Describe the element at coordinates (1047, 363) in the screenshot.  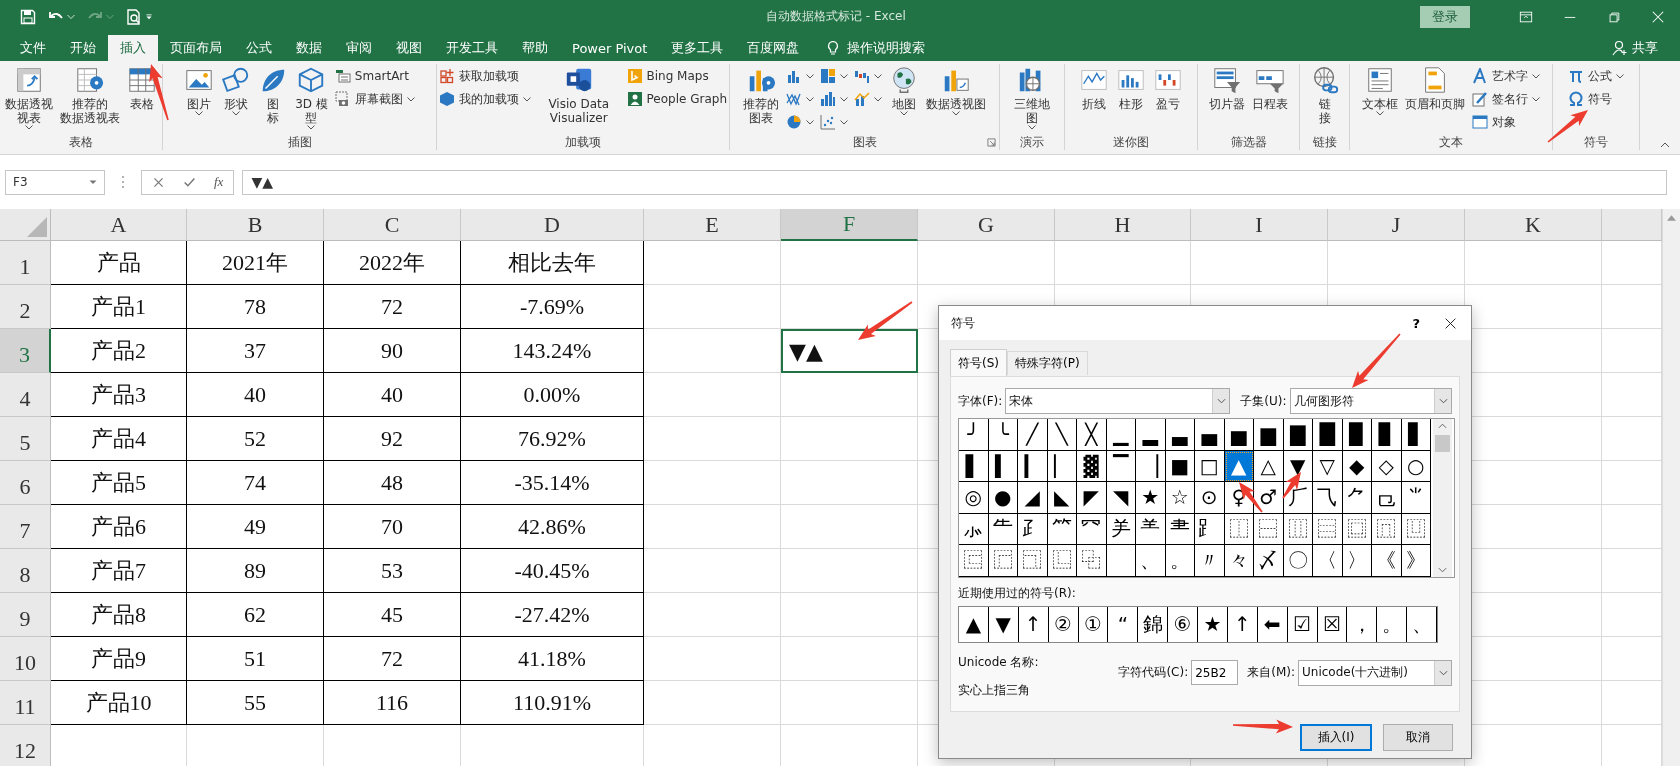
I see `dialog-tab: 特殊字符(P)` at that location.